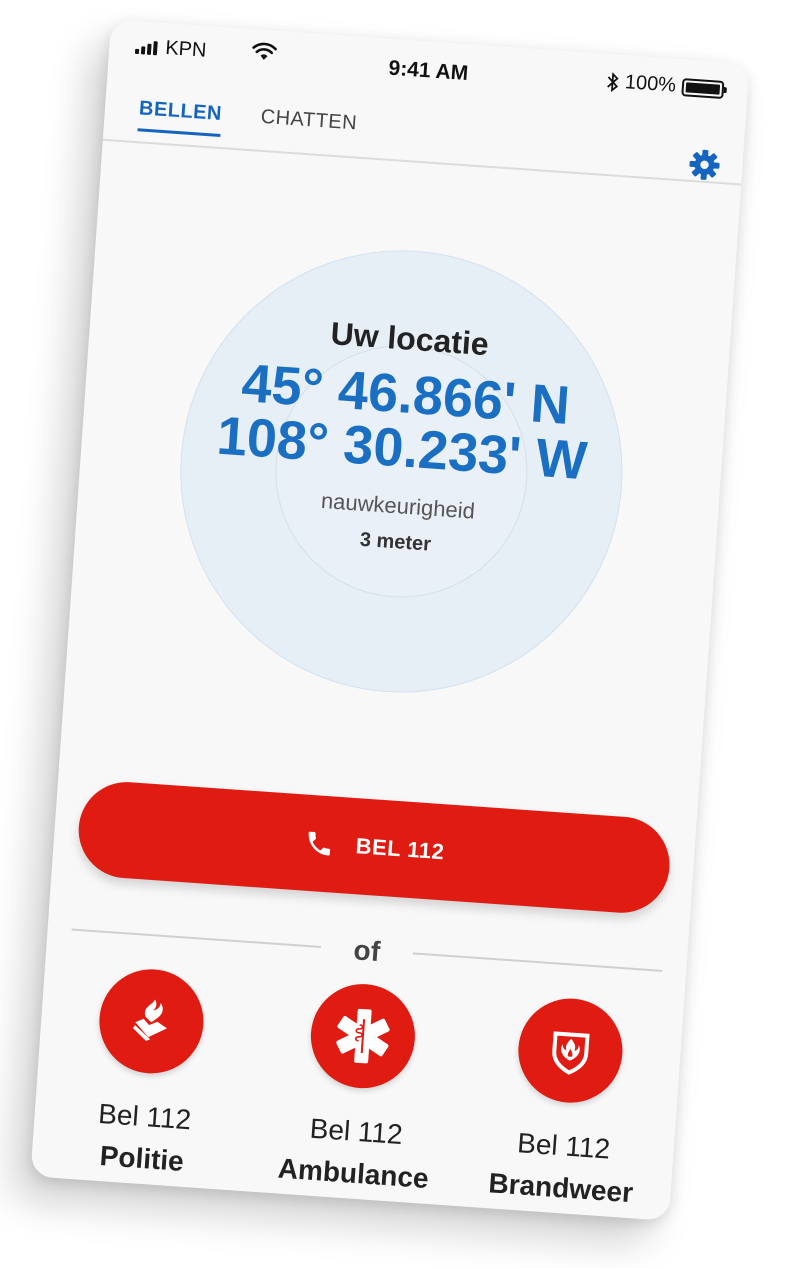 The height and width of the screenshot is (1268, 808). I want to click on fire-icon-circle, so click(570, 1051).